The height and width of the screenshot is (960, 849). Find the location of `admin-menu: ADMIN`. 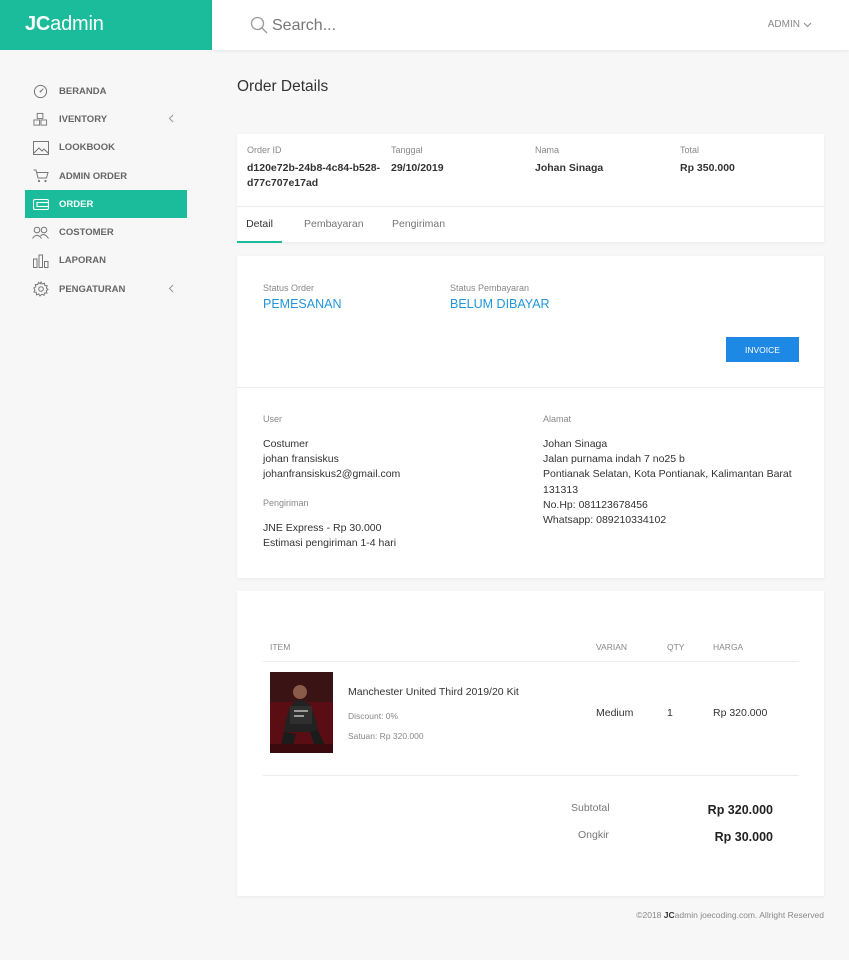

admin-menu: ADMIN is located at coordinates (790, 24).